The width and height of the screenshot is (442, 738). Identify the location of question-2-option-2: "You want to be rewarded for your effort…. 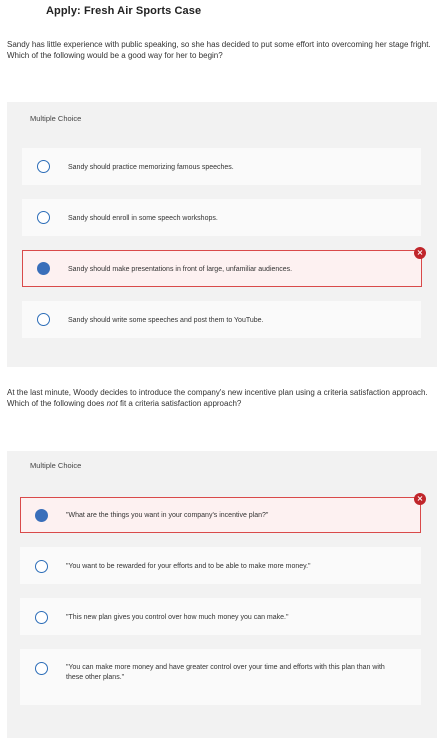
(220, 565).